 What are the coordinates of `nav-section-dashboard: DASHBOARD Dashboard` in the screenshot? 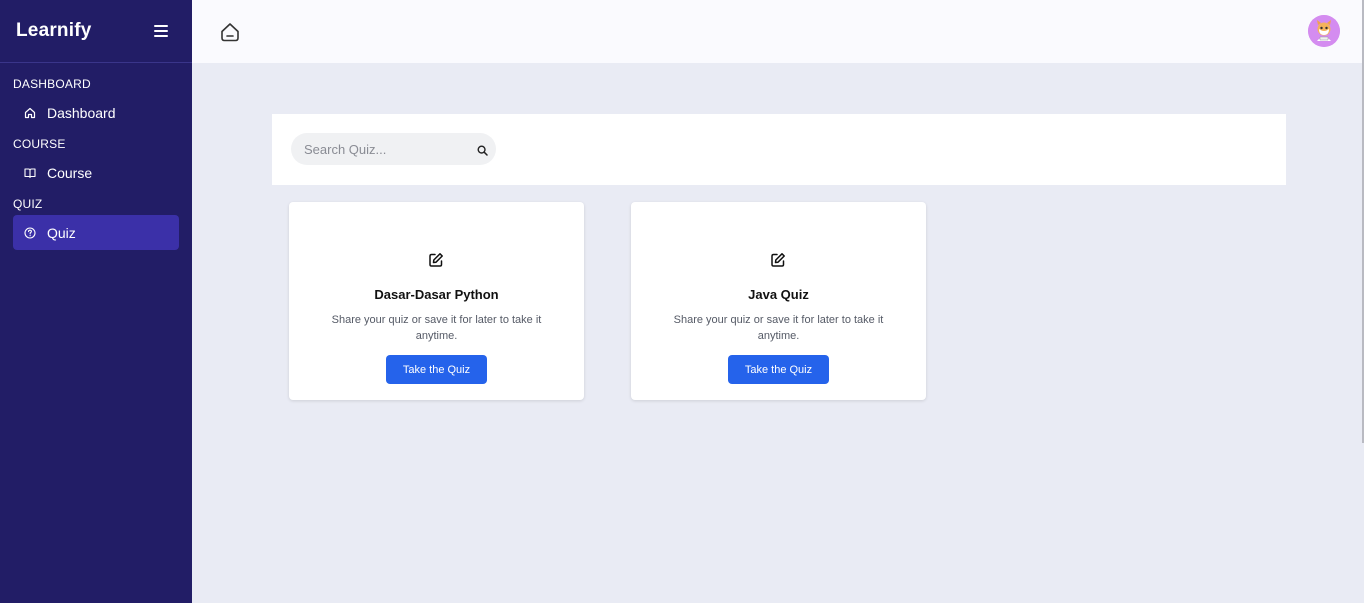 It's located at (96, 103).